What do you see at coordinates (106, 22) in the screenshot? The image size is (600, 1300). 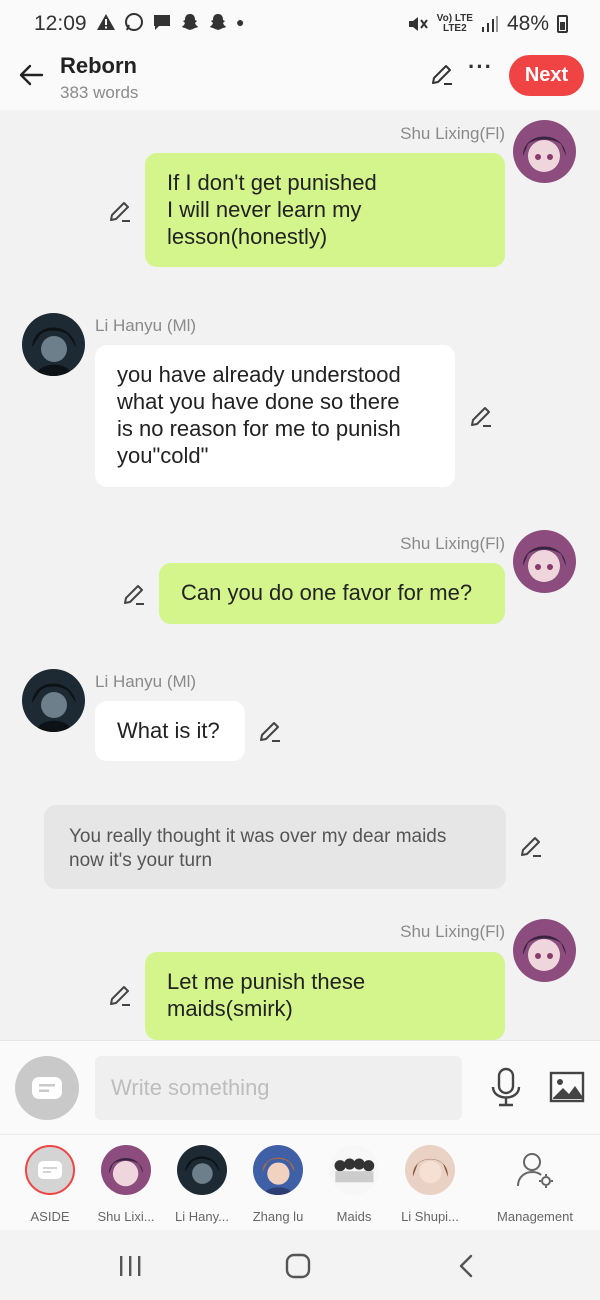 I see `warning-icon` at bounding box center [106, 22].